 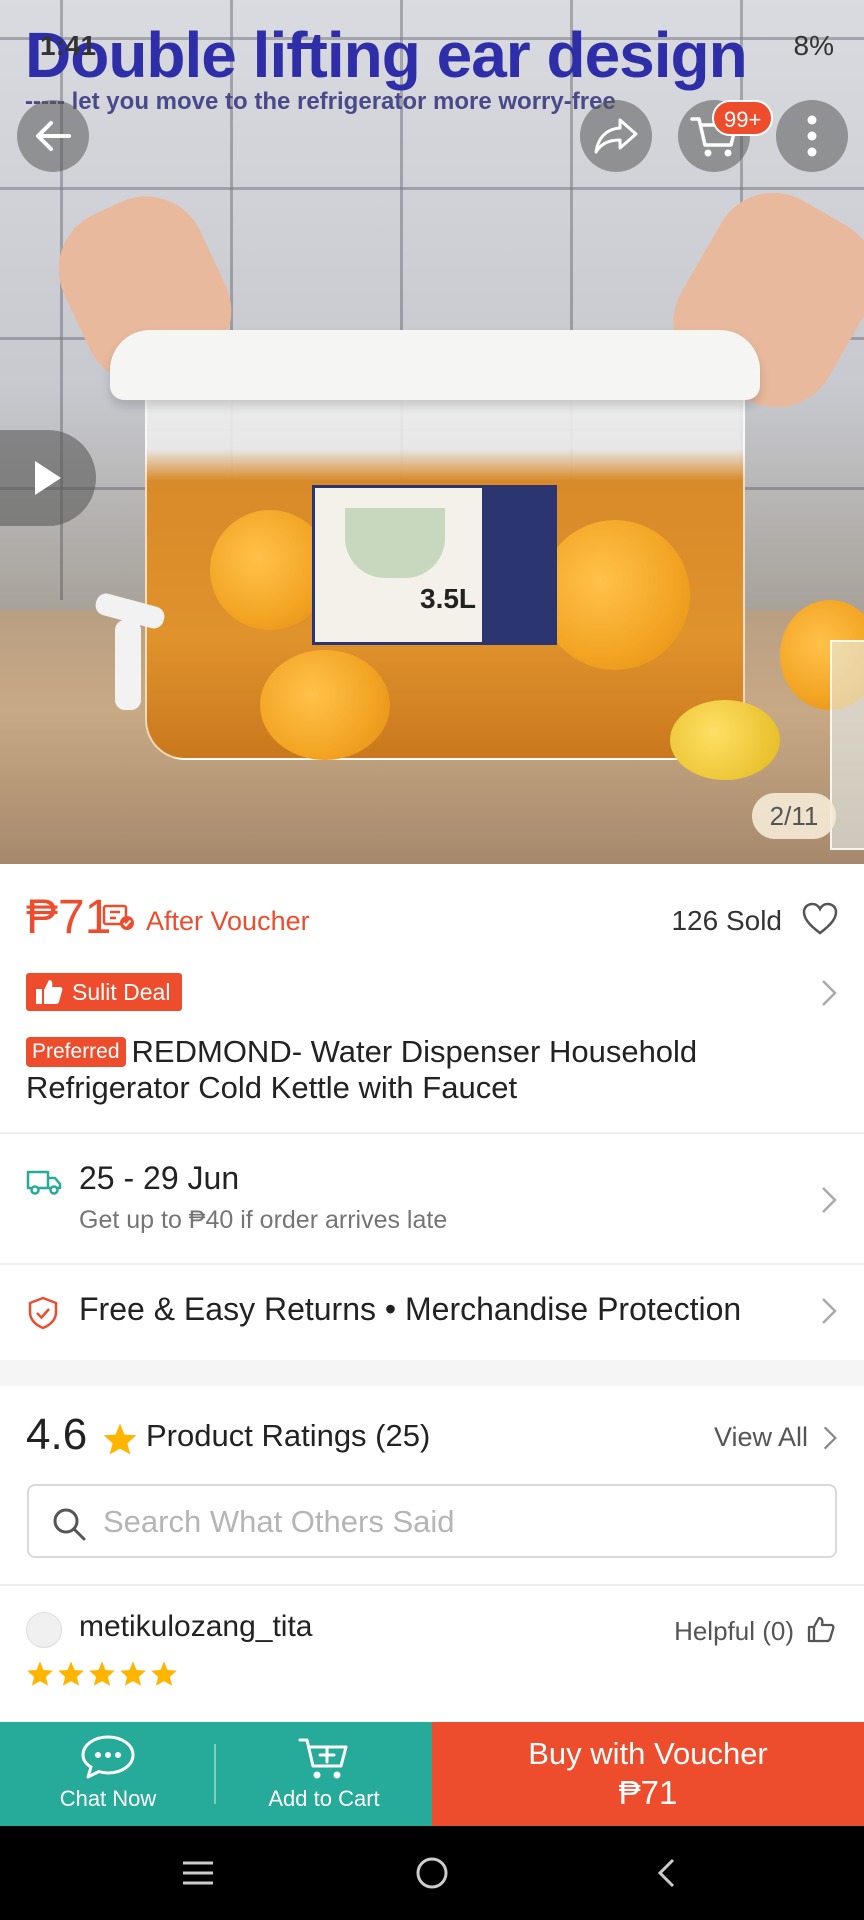 I want to click on back-button, so click(x=53, y=136).